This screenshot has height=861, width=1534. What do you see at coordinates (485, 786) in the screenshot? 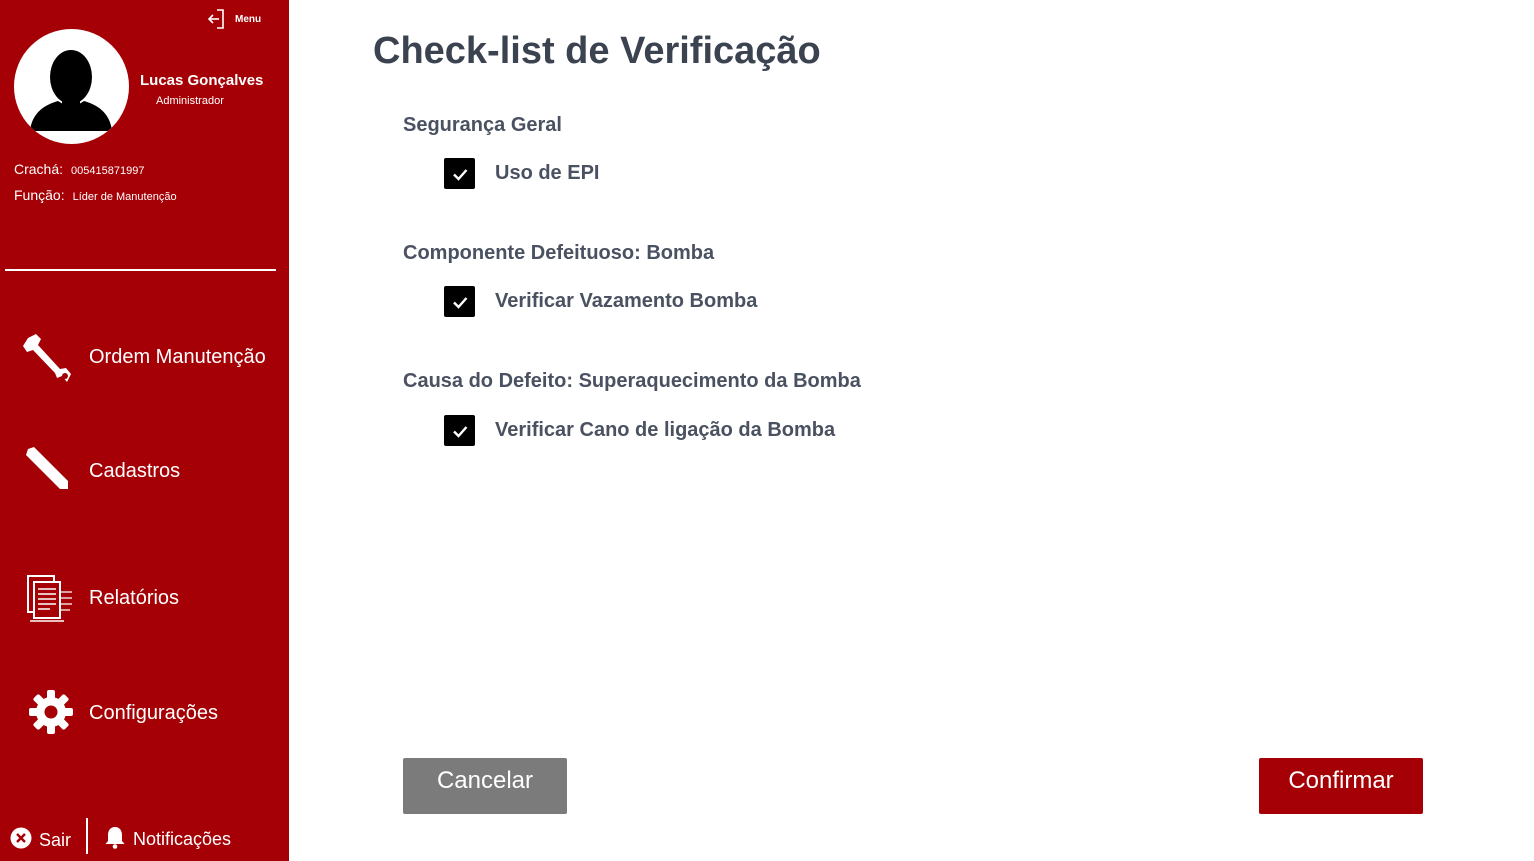
I see `cancel-button: Cancelar` at bounding box center [485, 786].